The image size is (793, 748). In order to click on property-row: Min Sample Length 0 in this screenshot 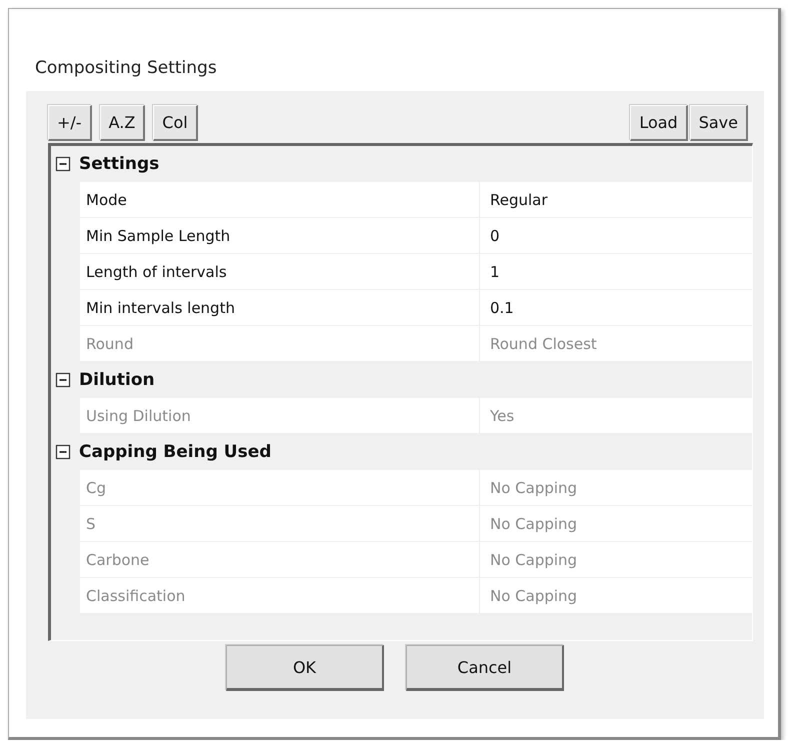, I will do `click(416, 236)`.